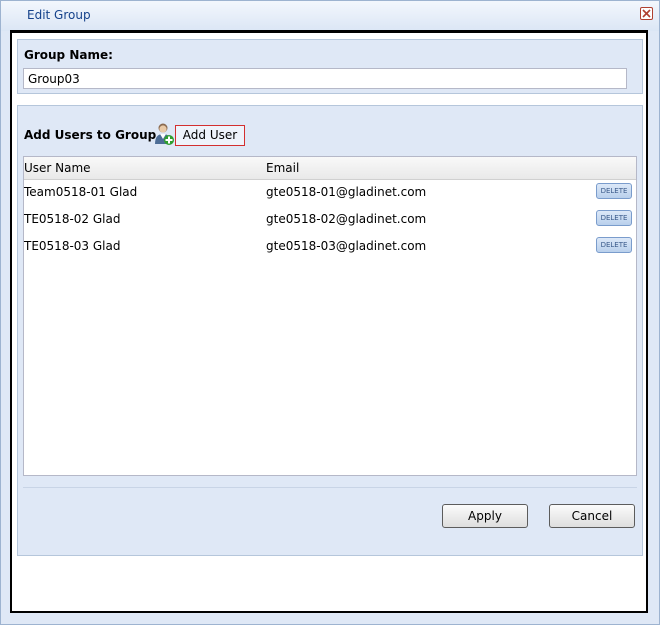 The height and width of the screenshot is (625, 660). Describe the element at coordinates (59, 15) in the screenshot. I see `dialog-title: Edit Group` at that location.